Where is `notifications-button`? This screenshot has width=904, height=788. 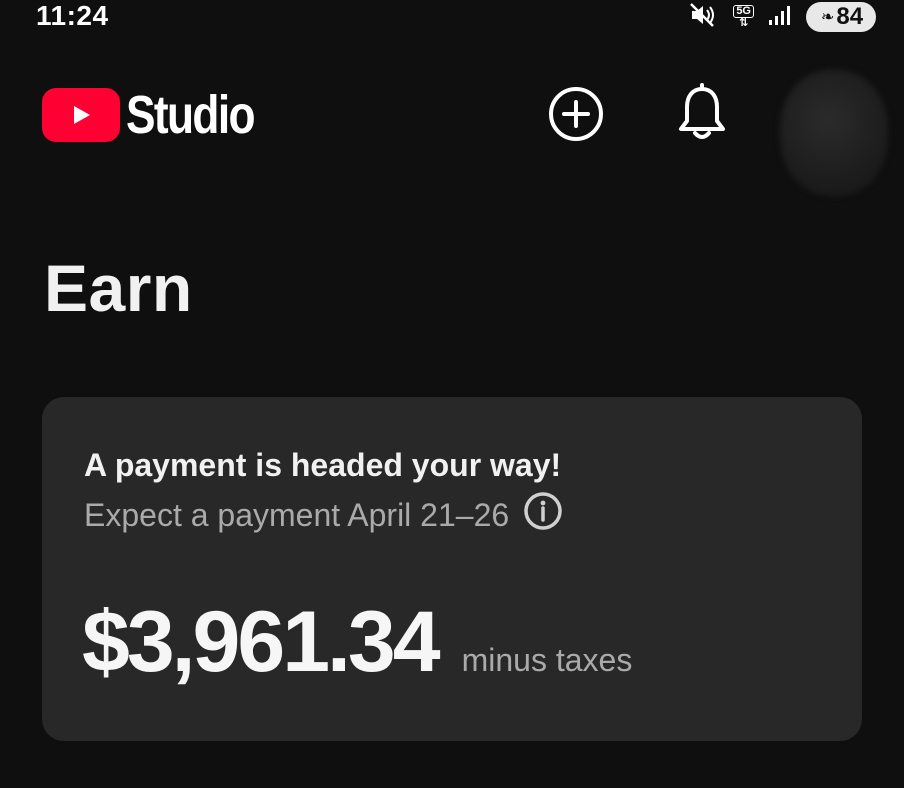 notifications-button is located at coordinates (702, 116).